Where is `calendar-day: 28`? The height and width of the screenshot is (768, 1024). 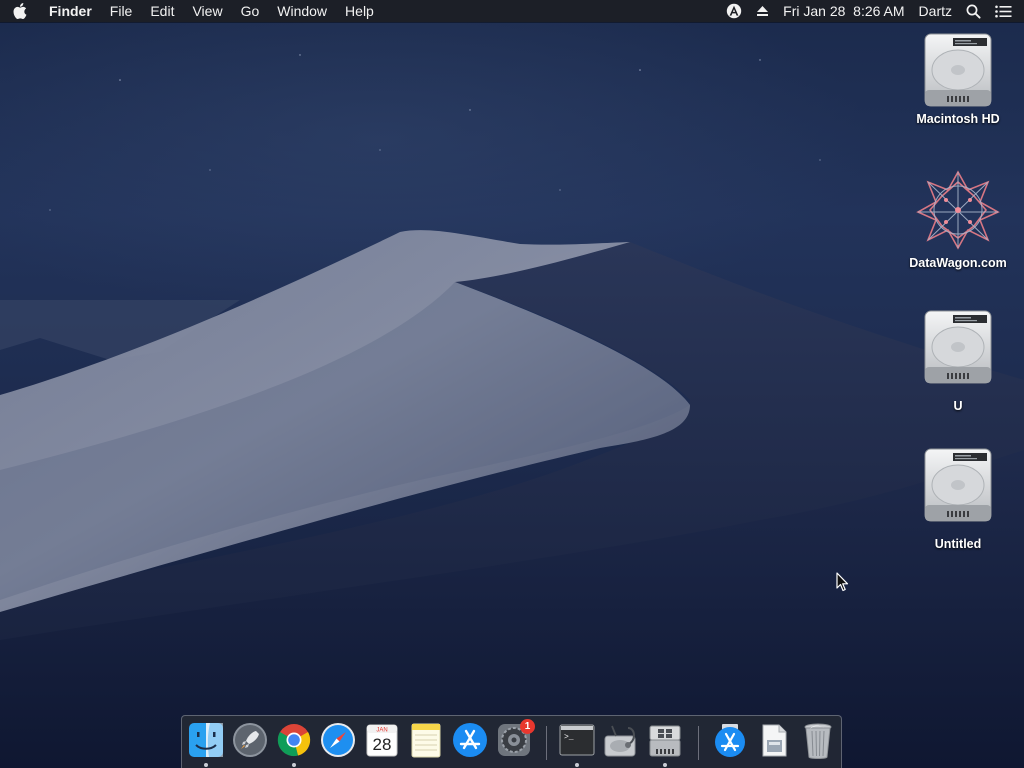
calendar-day: 28 is located at coordinates (382, 744).